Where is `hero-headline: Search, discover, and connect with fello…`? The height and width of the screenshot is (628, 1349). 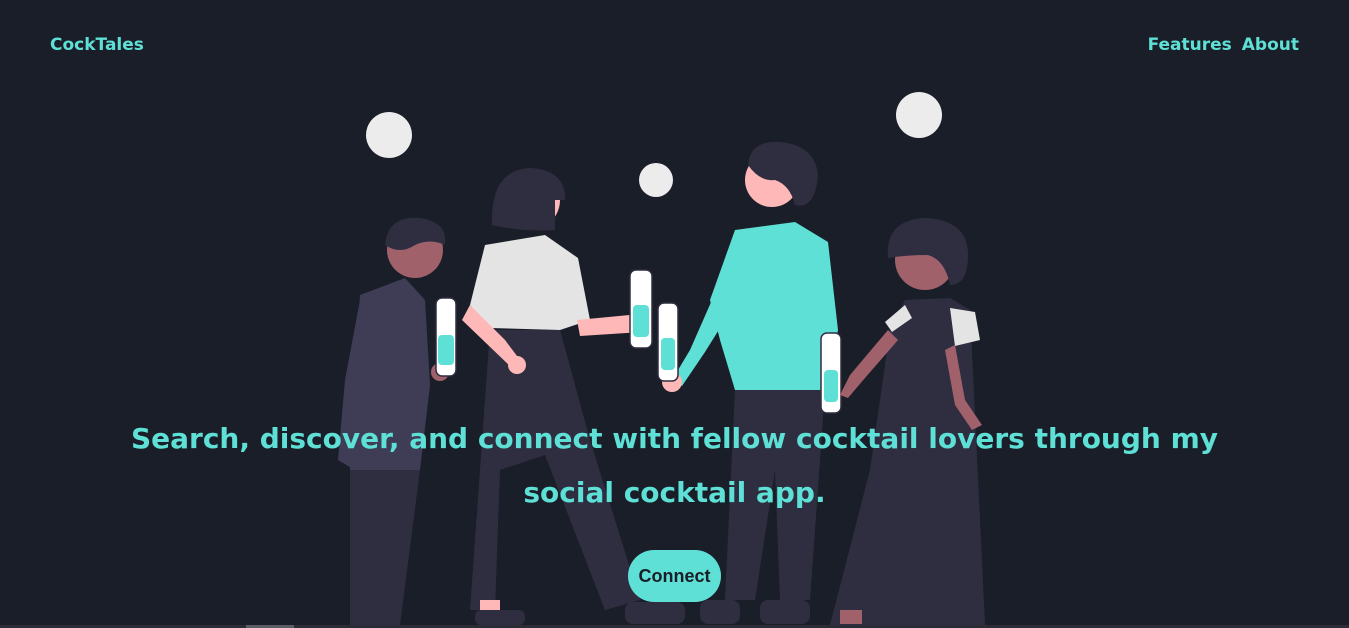 hero-headline: Search, discover, and connect with fello… is located at coordinates (674, 465).